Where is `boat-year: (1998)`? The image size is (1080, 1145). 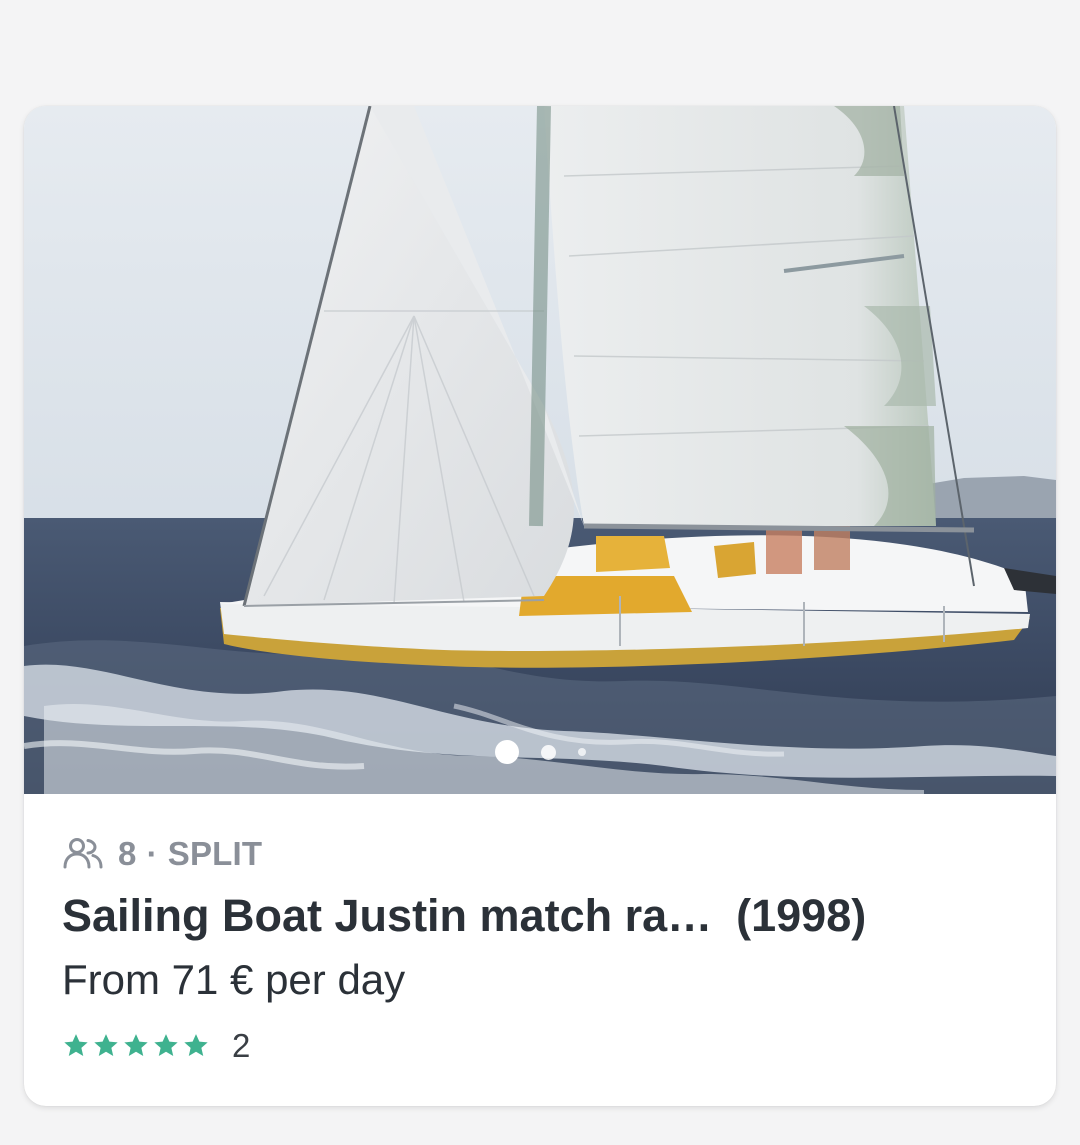
boat-year: (1998) is located at coordinates (801, 915).